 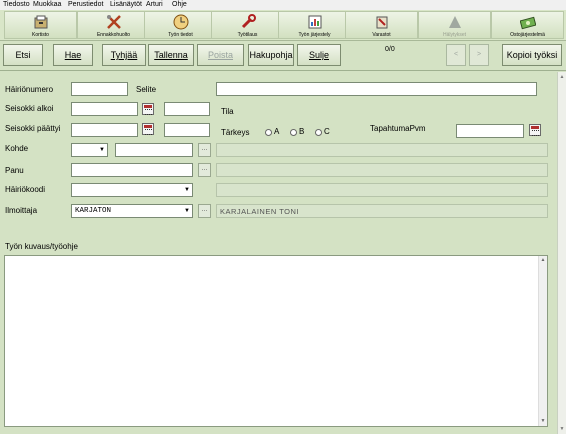 What do you see at coordinates (29, 108) in the screenshot?
I see `seisokki-alkoi-label: Seisokki alkoi` at bounding box center [29, 108].